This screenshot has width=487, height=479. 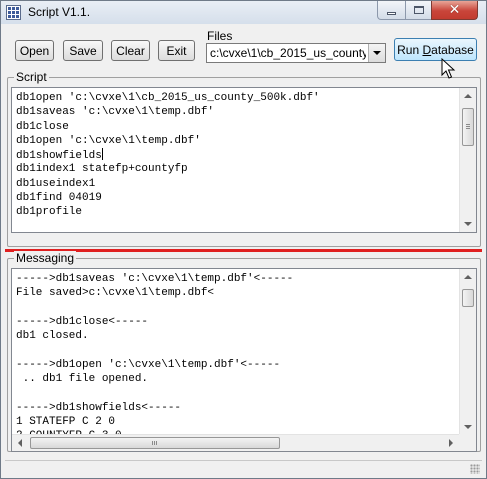 What do you see at coordinates (168, 127) in the screenshot?
I see `text-line: db1close` at bounding box center [168, 127].